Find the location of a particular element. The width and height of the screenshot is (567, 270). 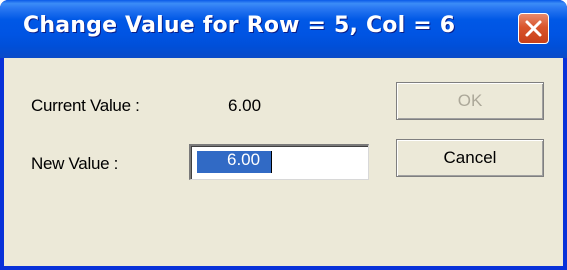

new-value-text: 6.00 is located at coordinates (244, 159).